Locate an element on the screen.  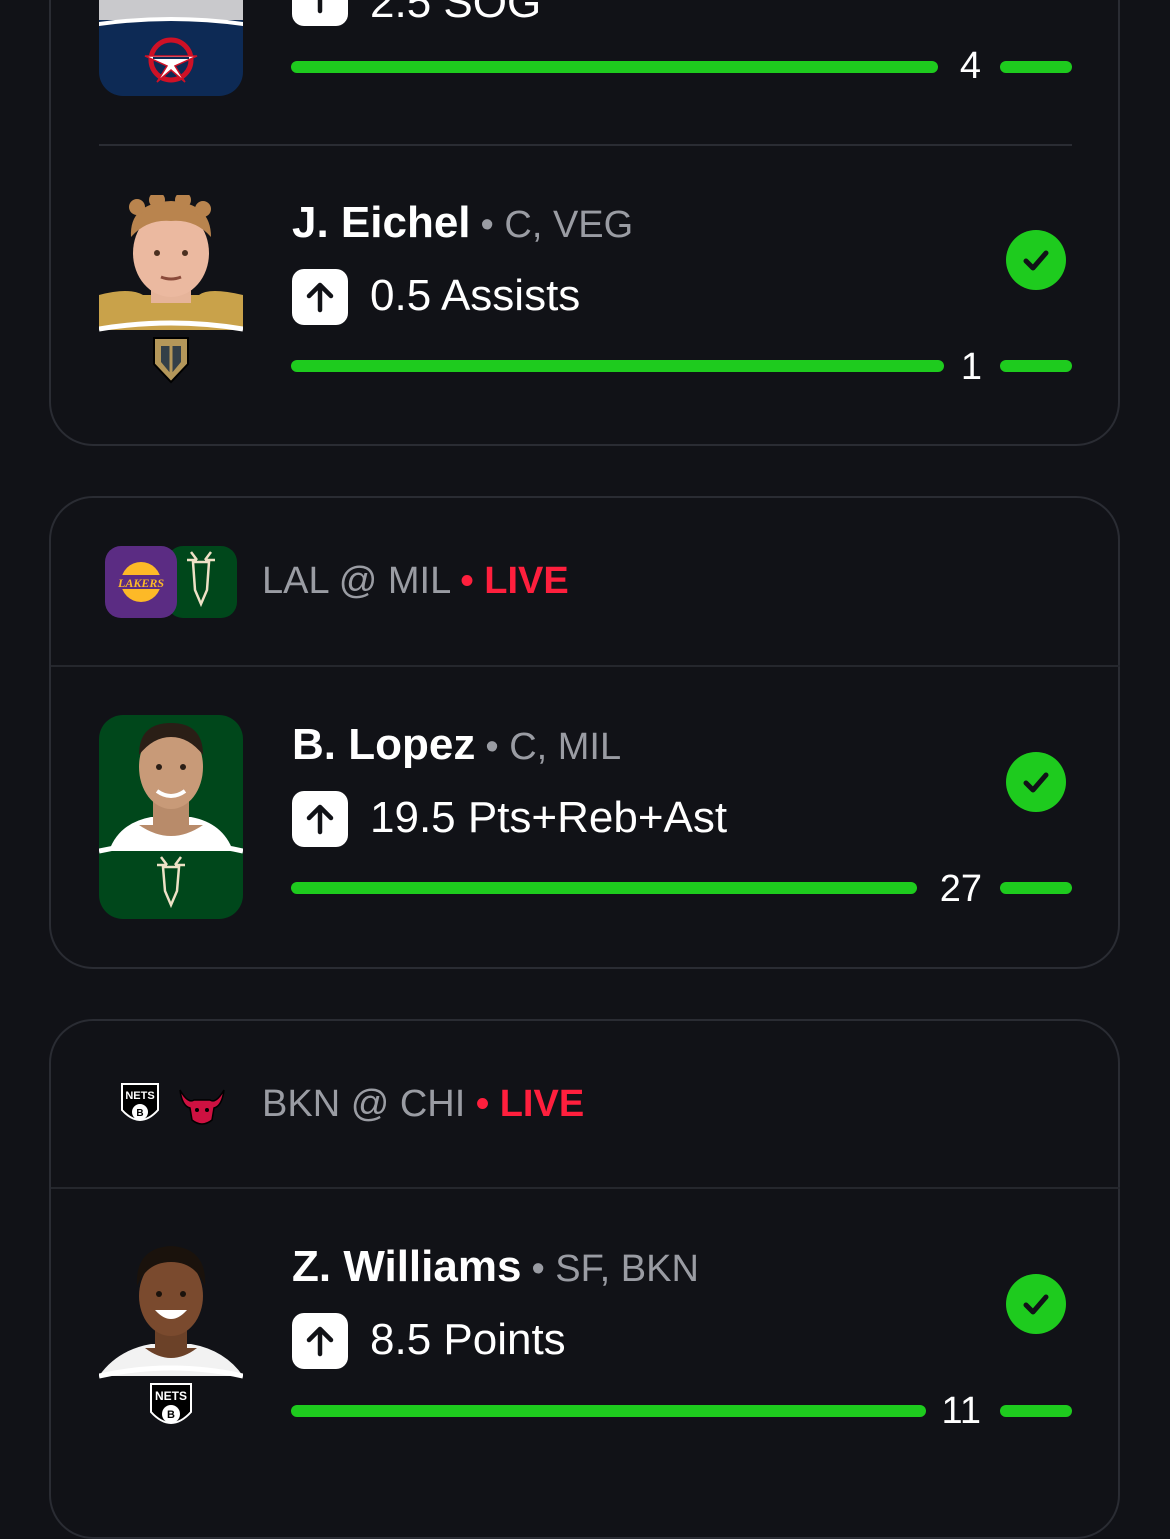
player-position-team: • SF, BKN is located at coordinates (615, 1269).